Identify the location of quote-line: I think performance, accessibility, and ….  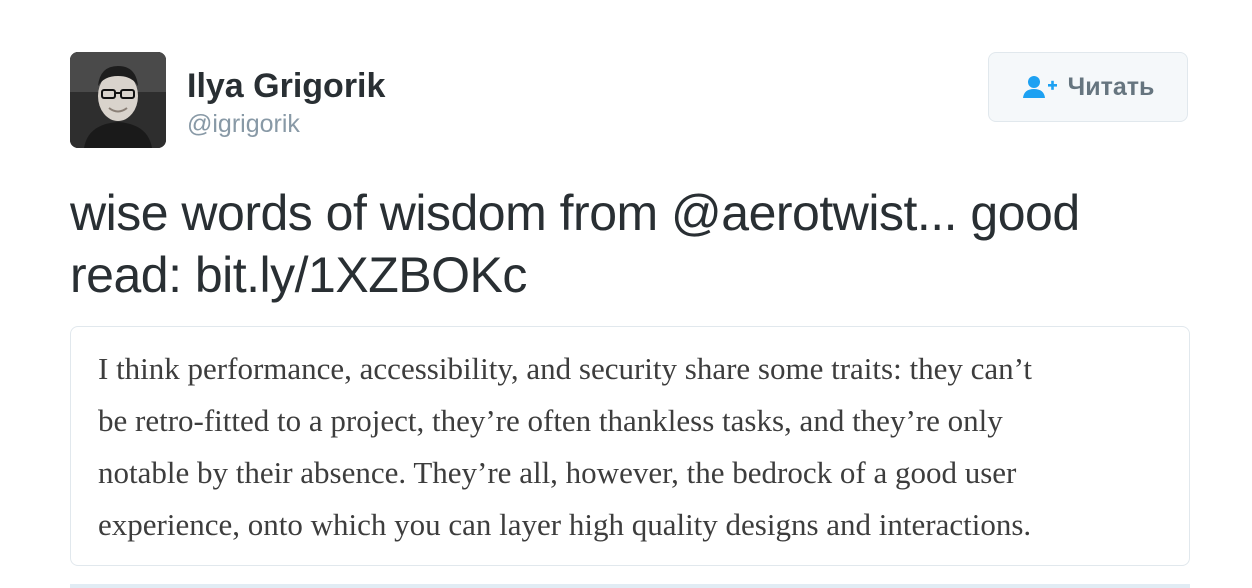
(565, 368).